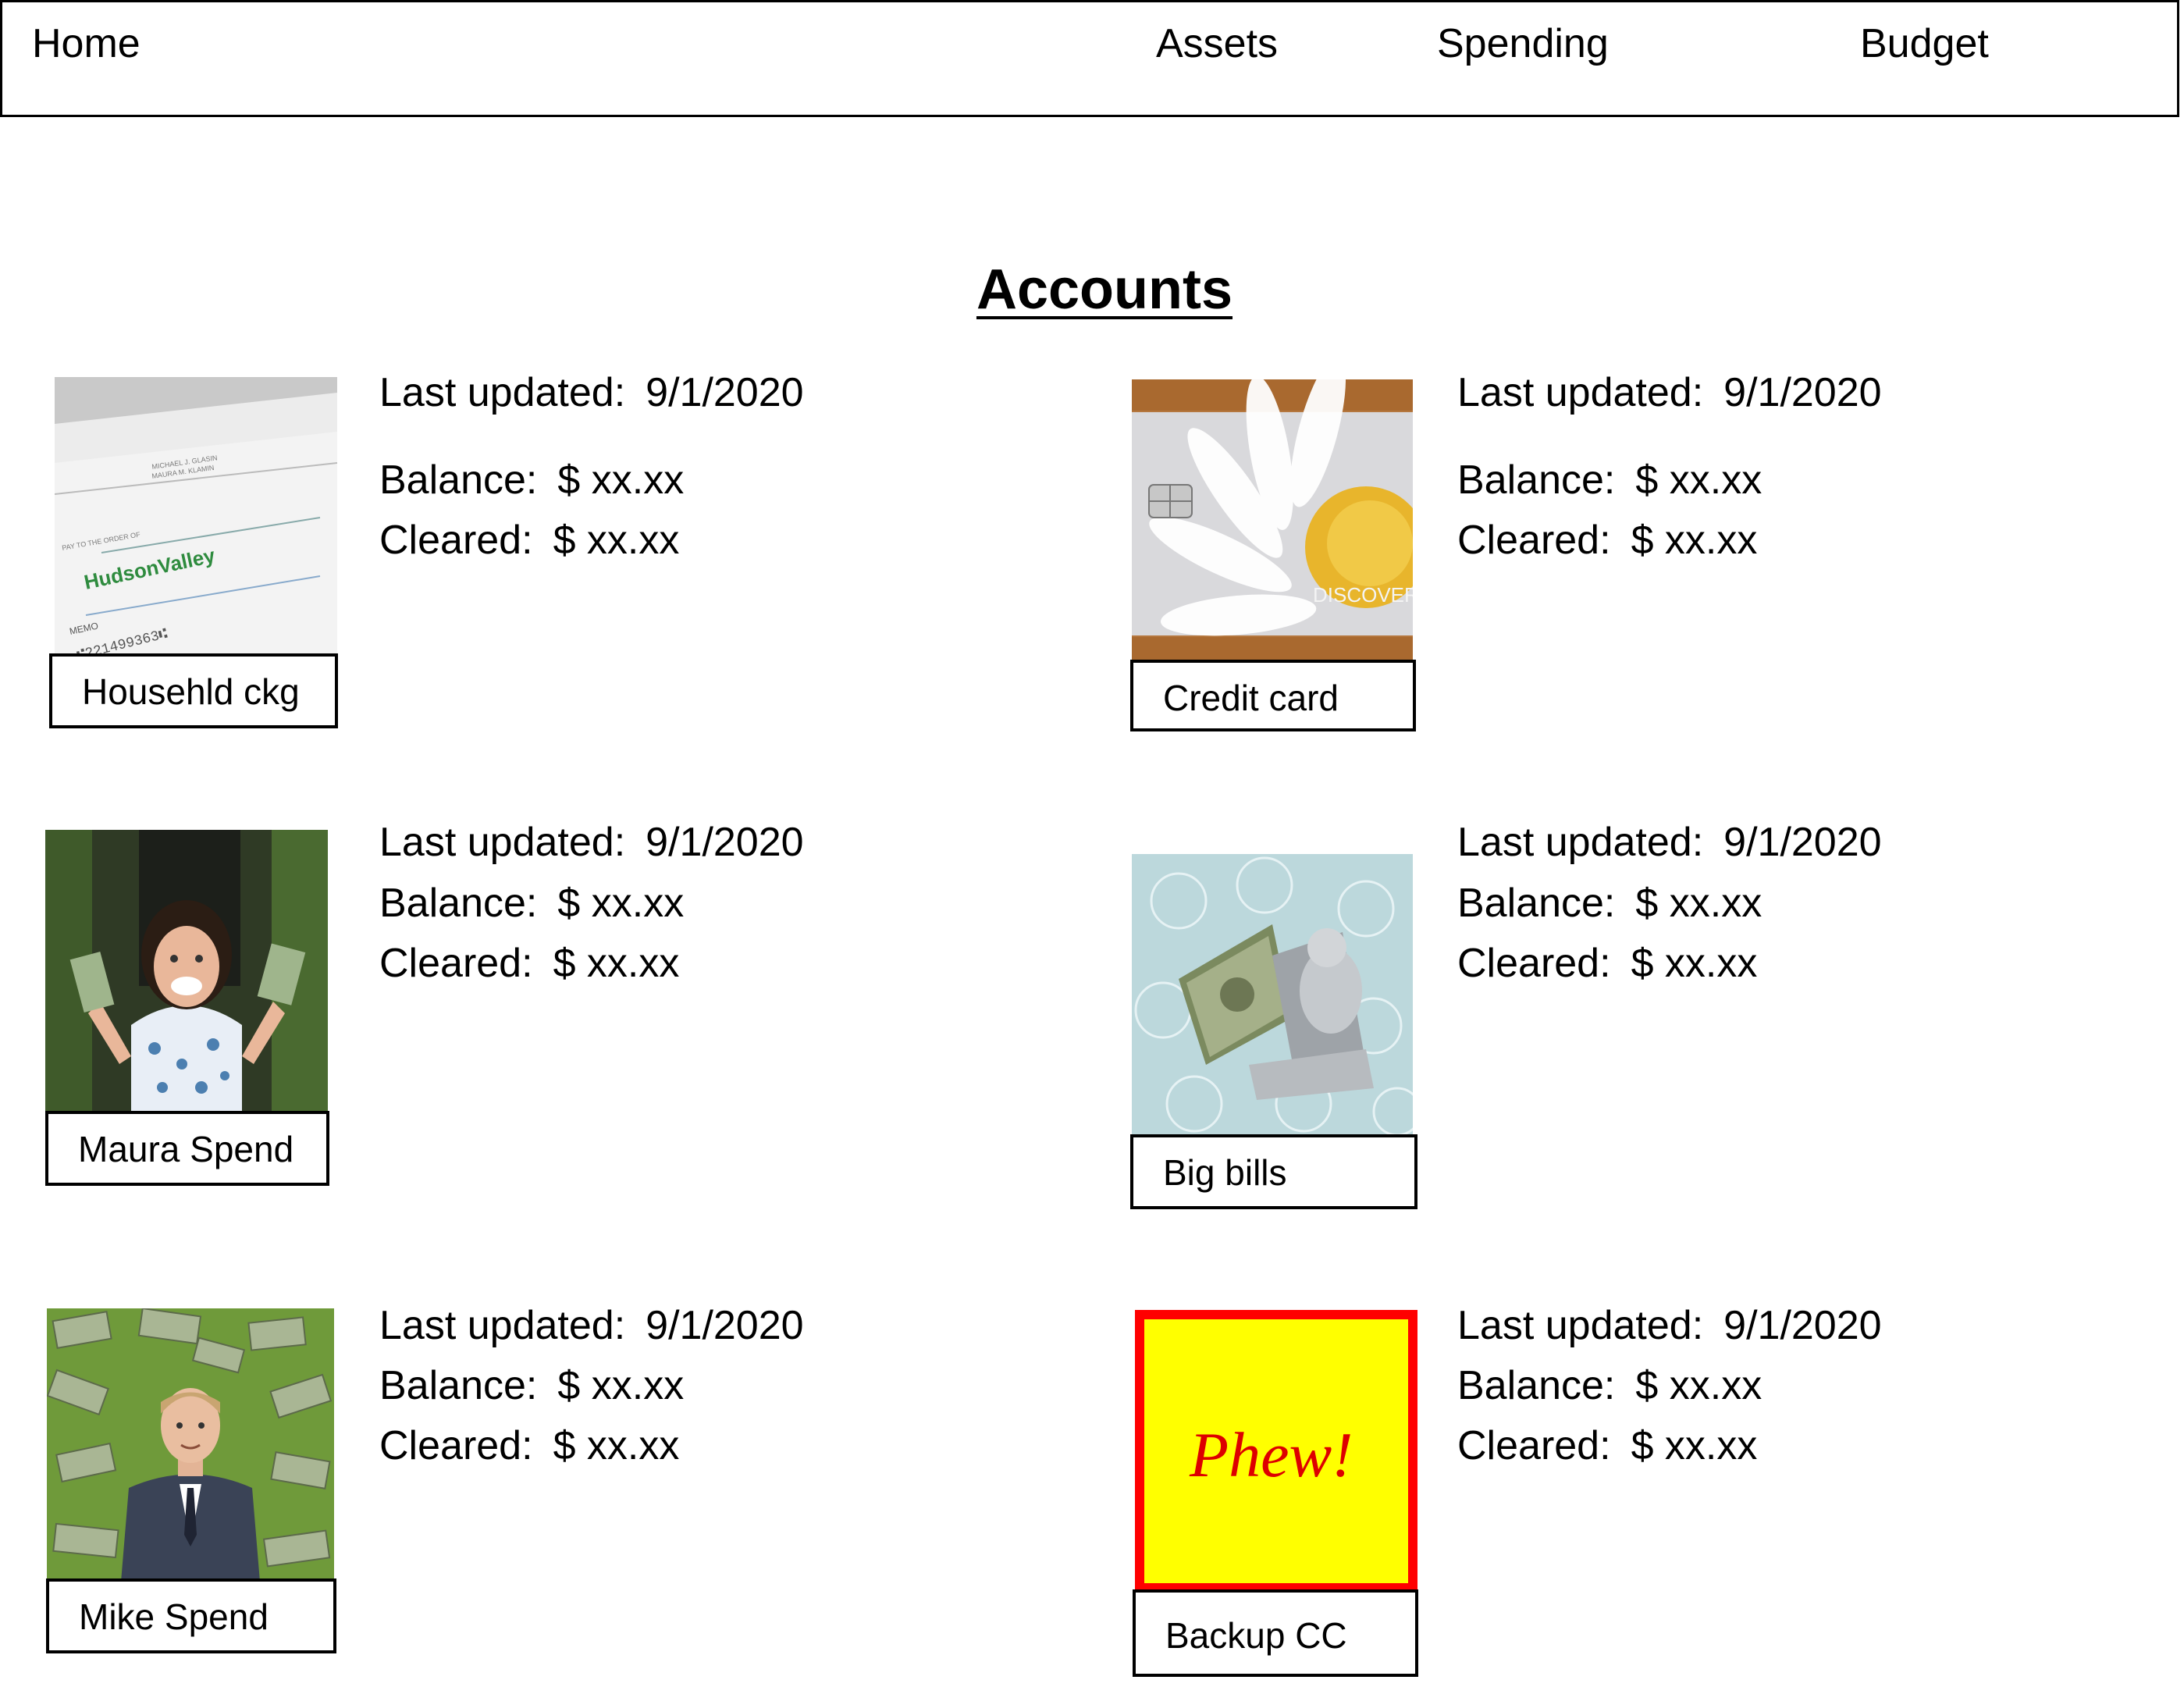 This screenshot has height=1687, width=2184. Describe the element at coordinates (1272, 519) in the screenshot. I see `discover-card-image: DISCOVER` at that location.